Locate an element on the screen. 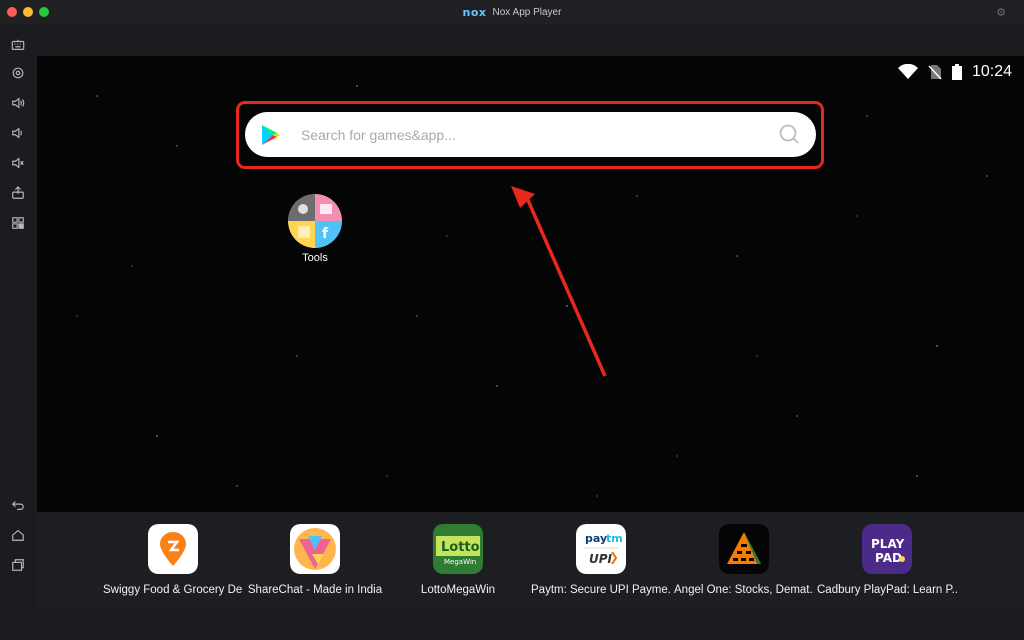 This screenshot has height=640, width=1024. window-controls is located at coordinates (28, 12).